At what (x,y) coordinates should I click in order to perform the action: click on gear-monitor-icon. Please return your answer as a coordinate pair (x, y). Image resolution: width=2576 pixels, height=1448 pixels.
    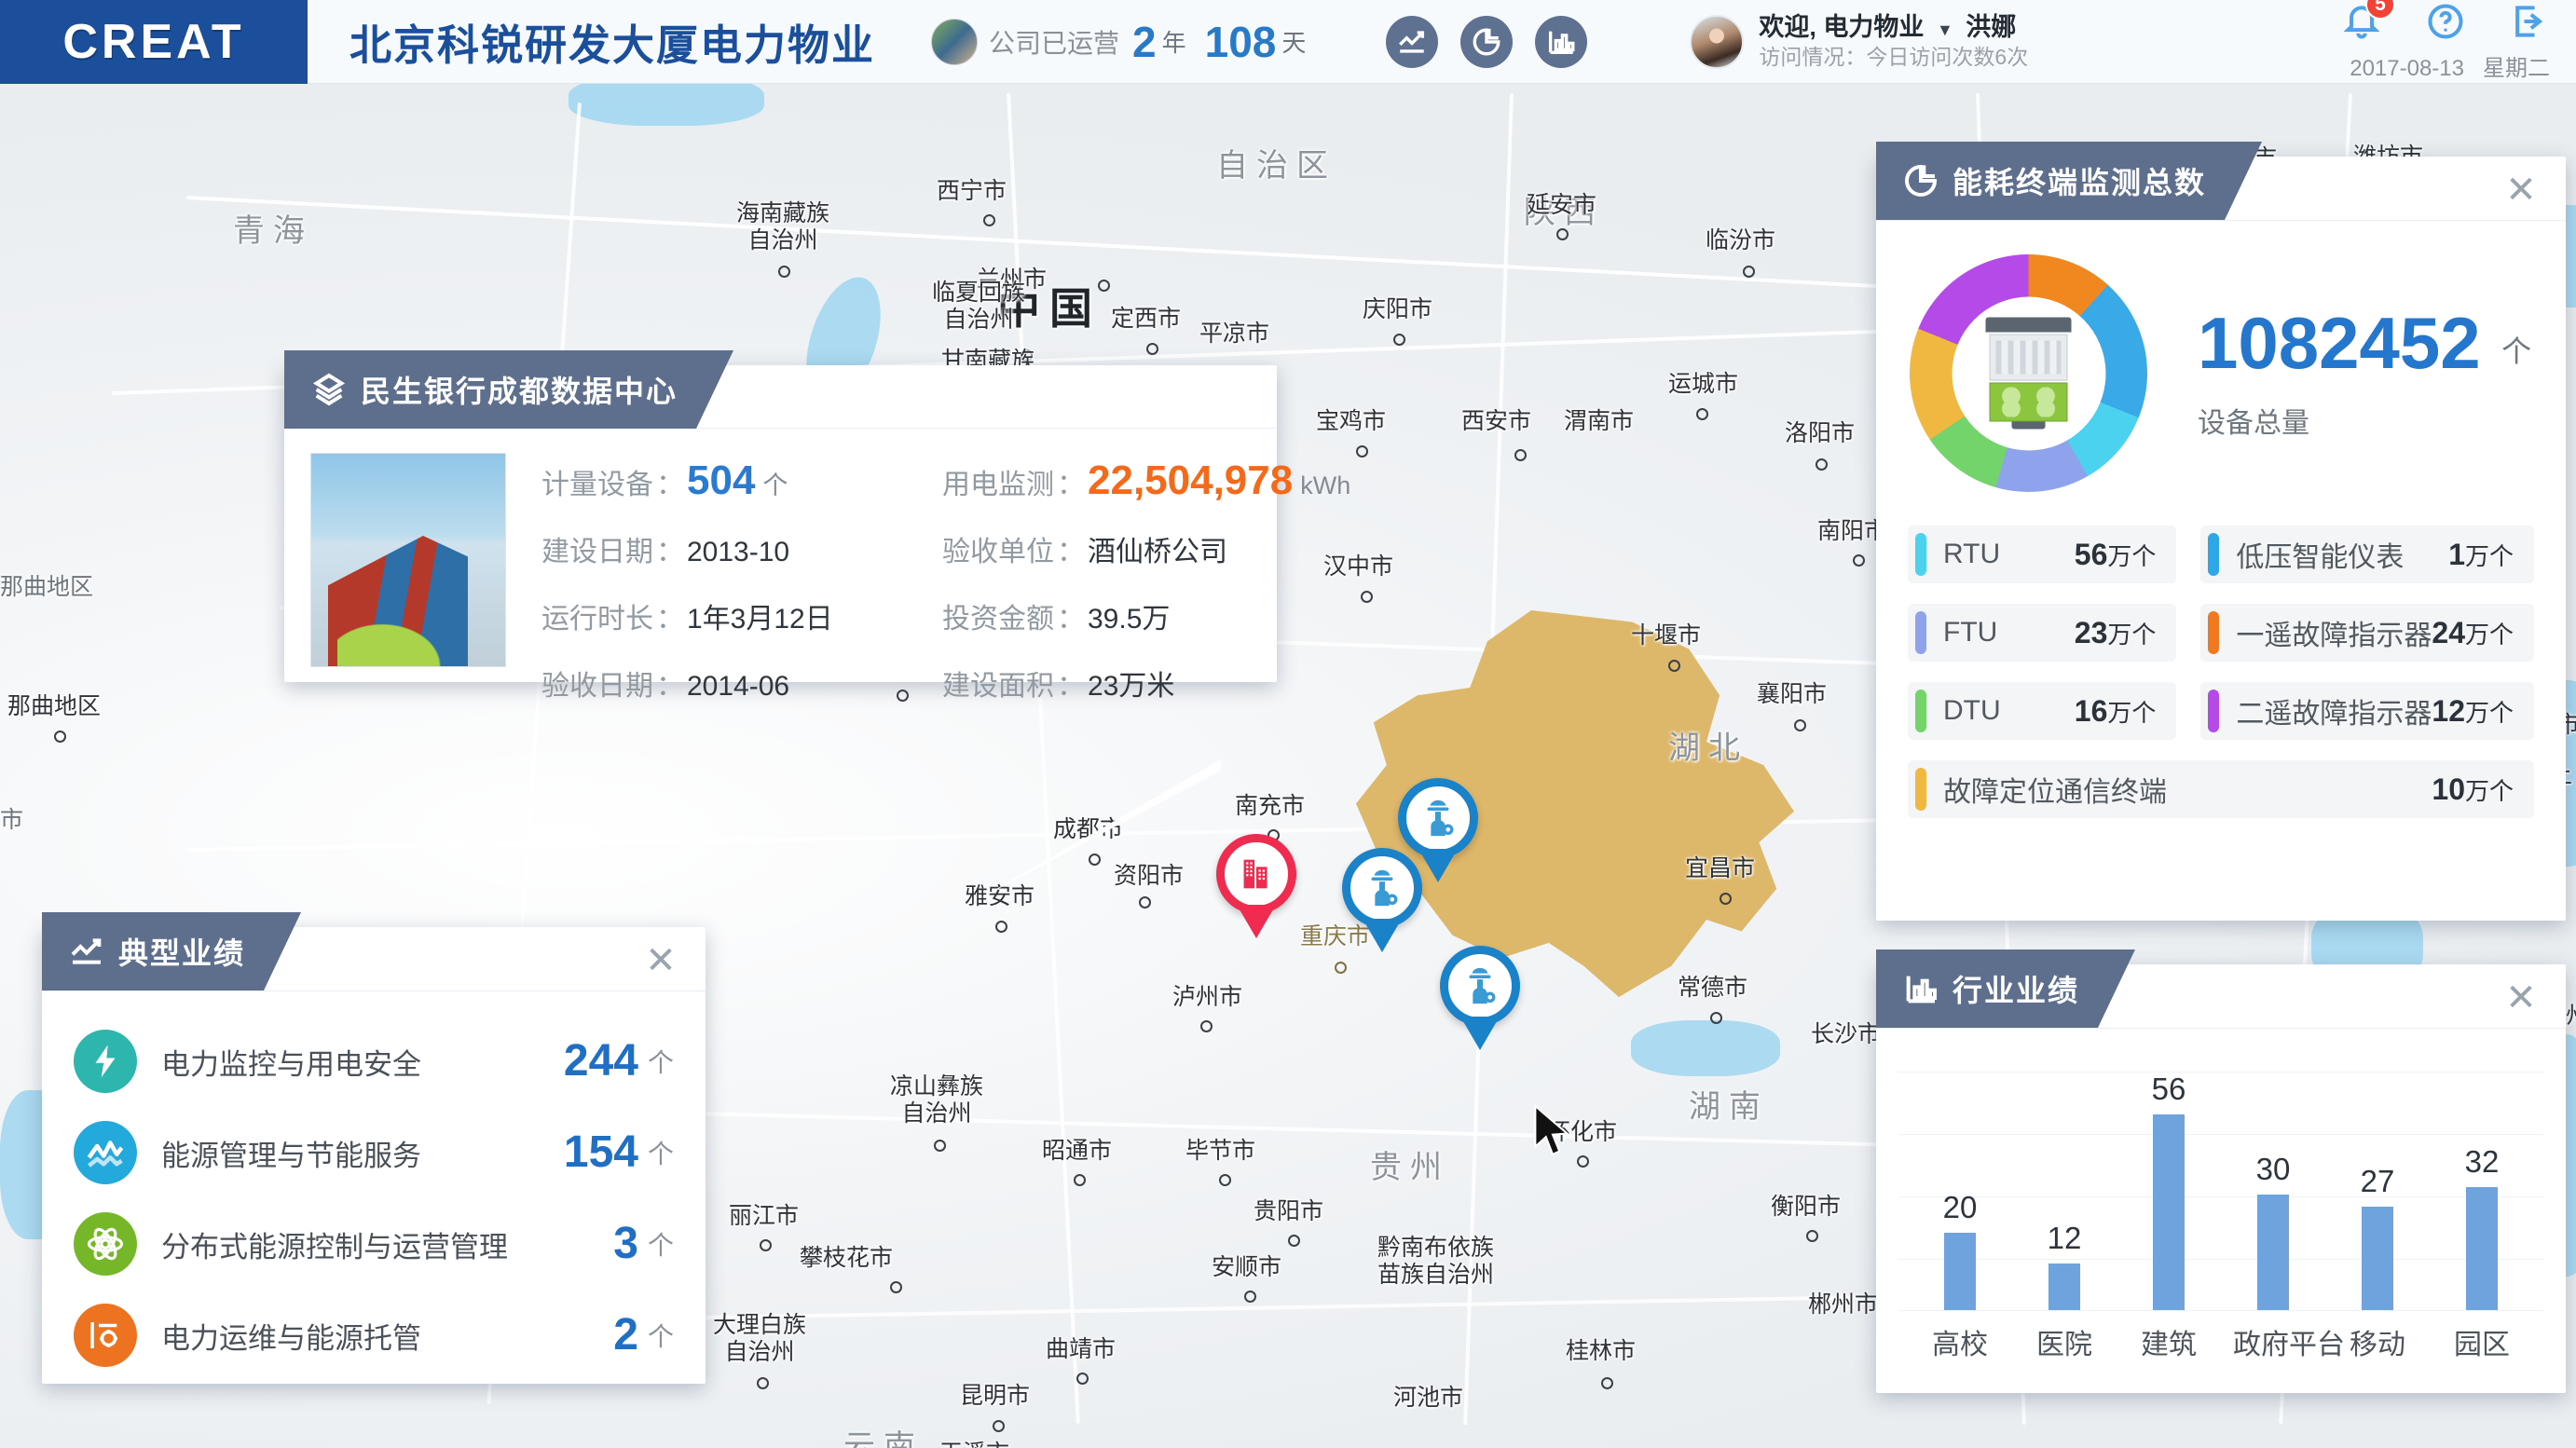
    Looking at the image, I should click on (105, 1335).